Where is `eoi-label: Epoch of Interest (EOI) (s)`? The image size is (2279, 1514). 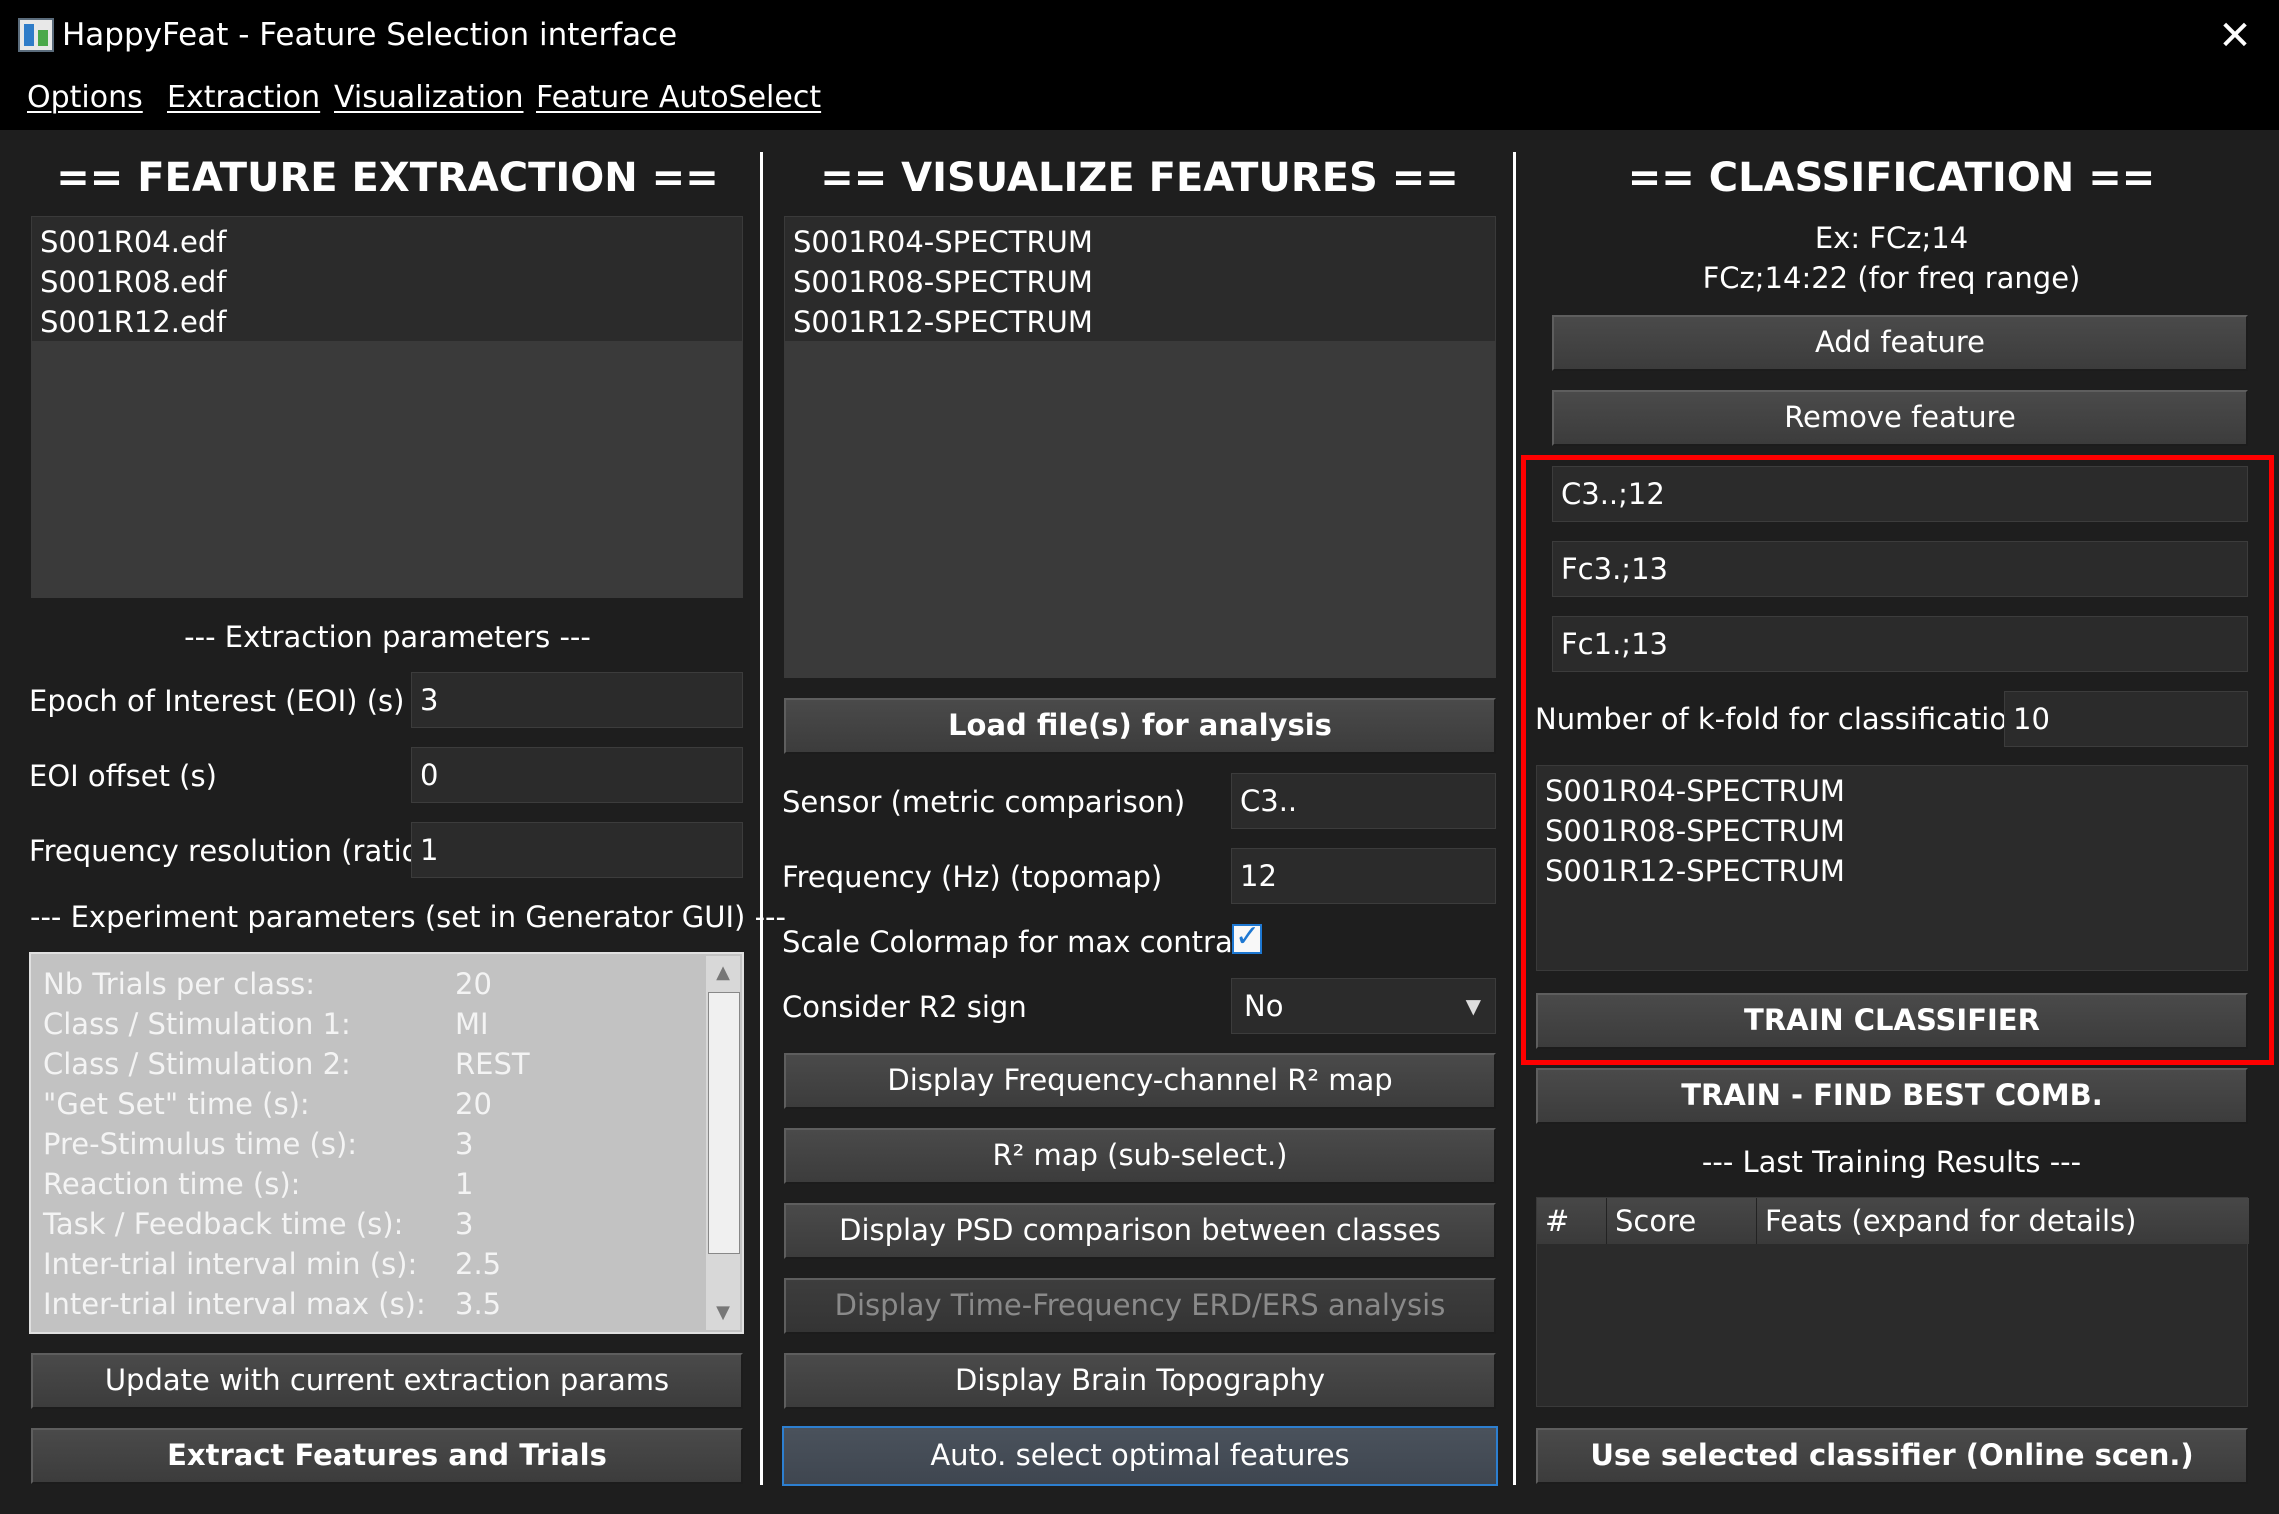 eoi-label: Epoch of Interest (EOI) (s) is located at coordinates (217, 701).